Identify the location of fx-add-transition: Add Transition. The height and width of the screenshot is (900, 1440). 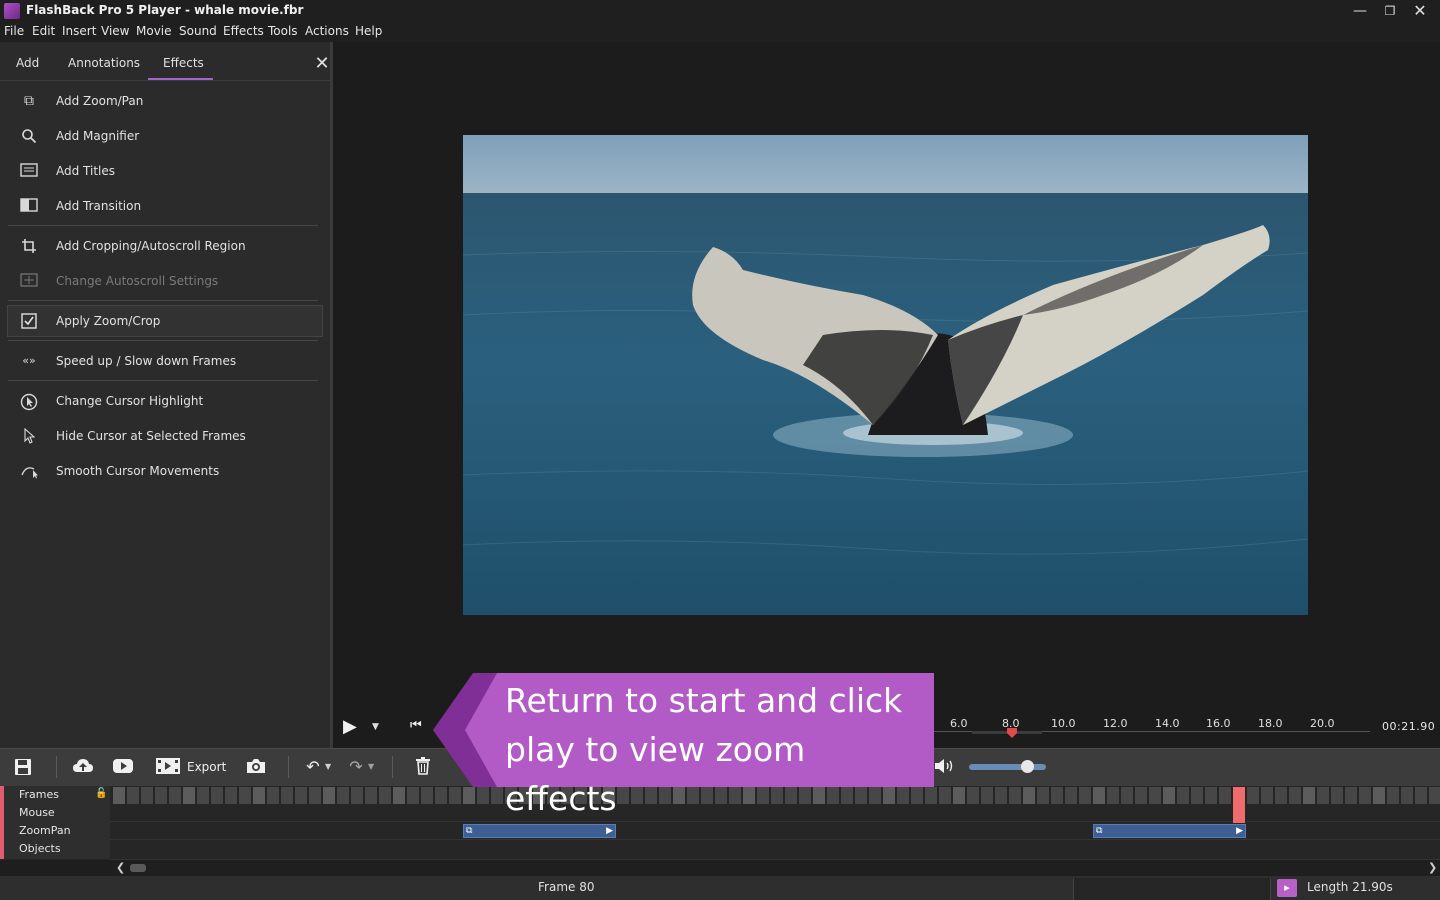
(165, 206).